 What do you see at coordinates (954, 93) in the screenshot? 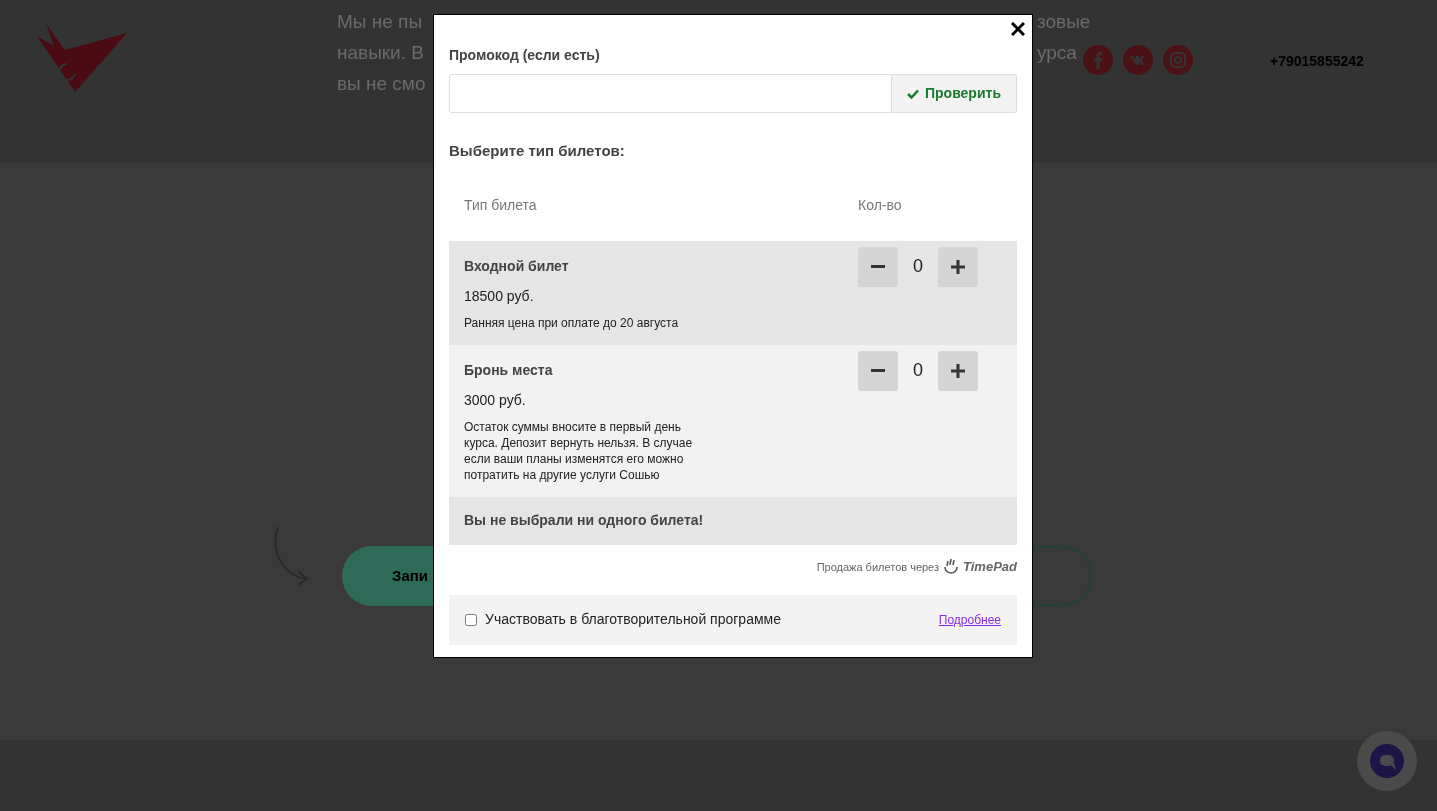
I see `check-promo-button: Проверить` at bounding box center [954, 93].